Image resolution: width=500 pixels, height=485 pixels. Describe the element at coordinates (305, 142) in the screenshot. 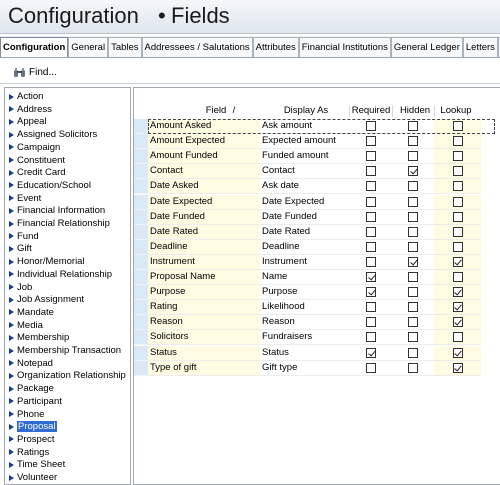

I see `display-as-cell: Expected amount` at that location.